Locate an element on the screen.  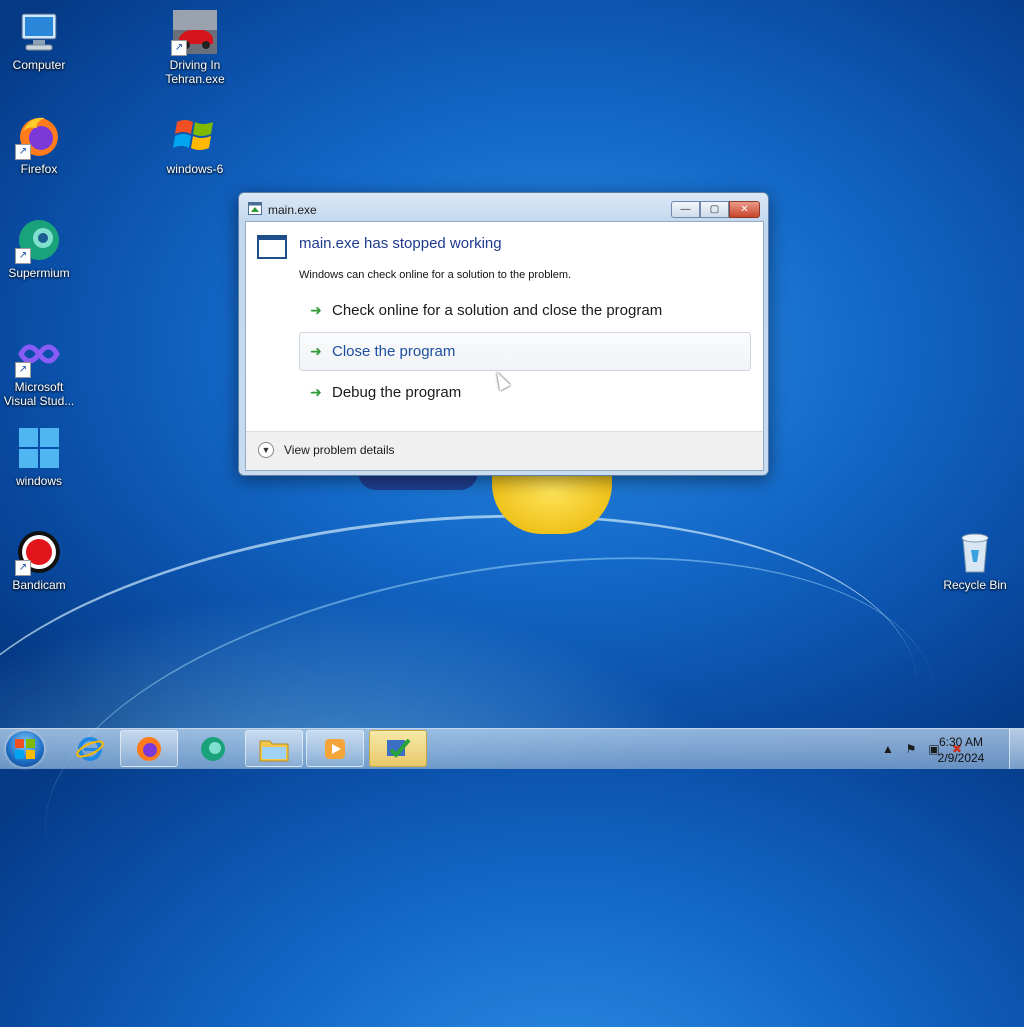
view-problem-details-link: View problem details is located at coordinates (339, 450).